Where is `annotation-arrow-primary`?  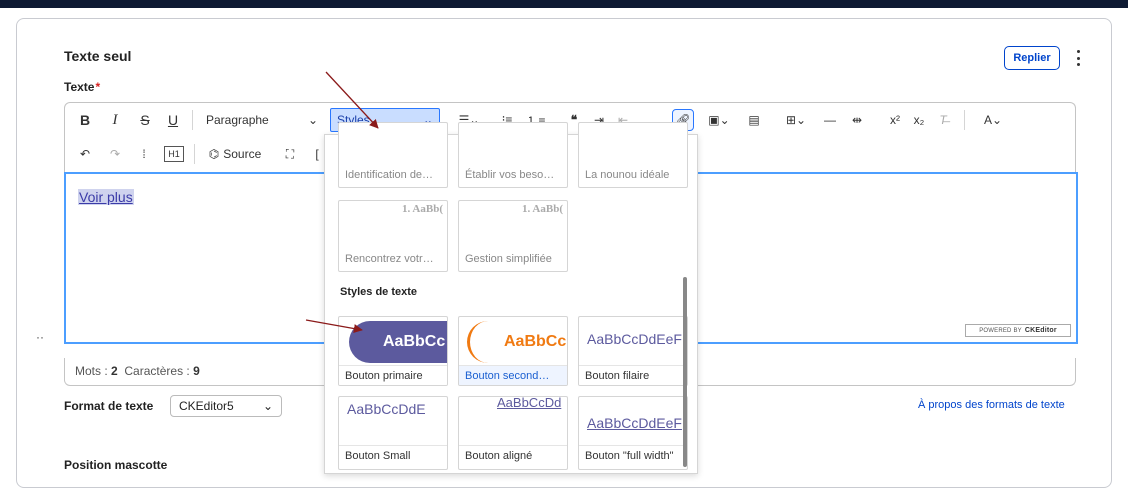 annotation-arrow-primary is located at coordinates (334, 326).